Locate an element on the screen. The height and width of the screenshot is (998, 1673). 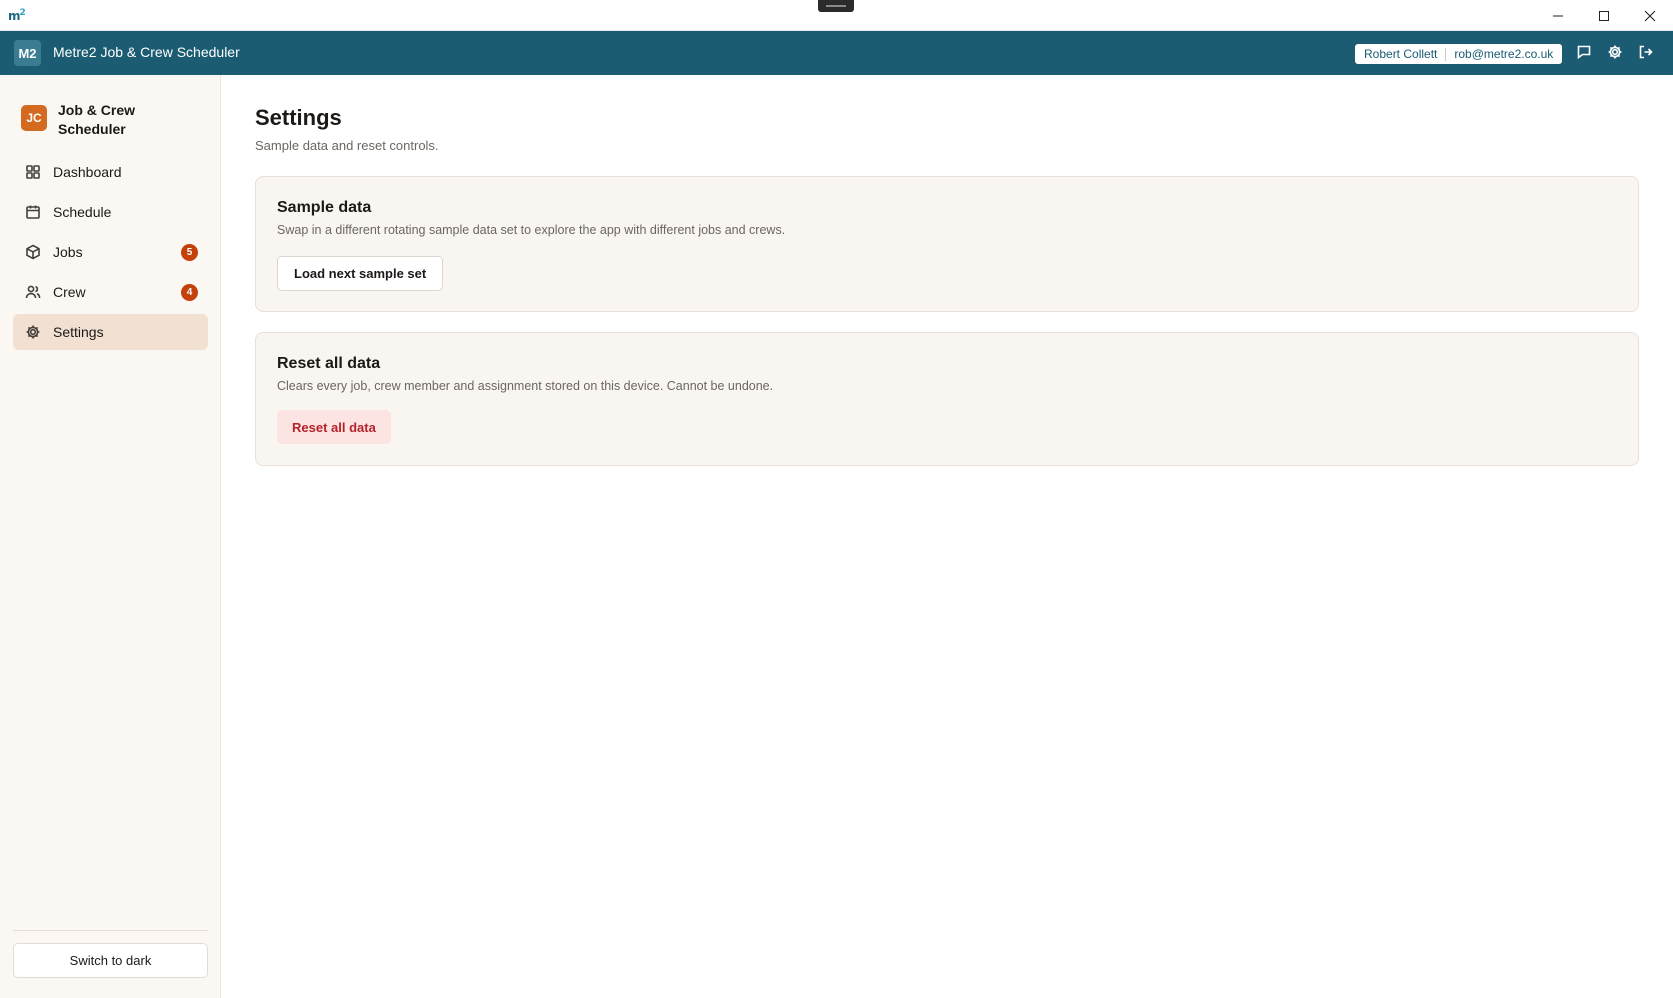
maximize-button is located at coordinates (1604, 15).